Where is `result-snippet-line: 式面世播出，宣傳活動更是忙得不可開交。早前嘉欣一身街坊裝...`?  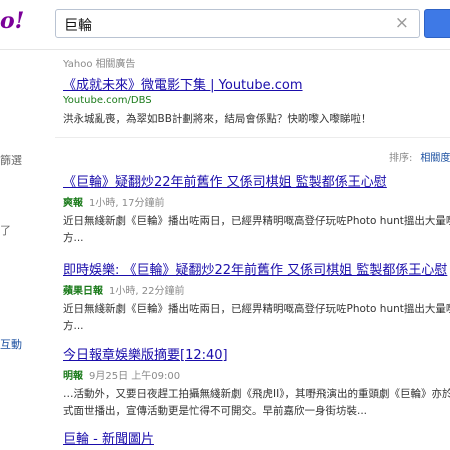
result-snippet-line: 式面世播出，宣傳活動更是忙得不可開交。早前嘉欣一身街坊裝... is located at coordinates (215, 411).